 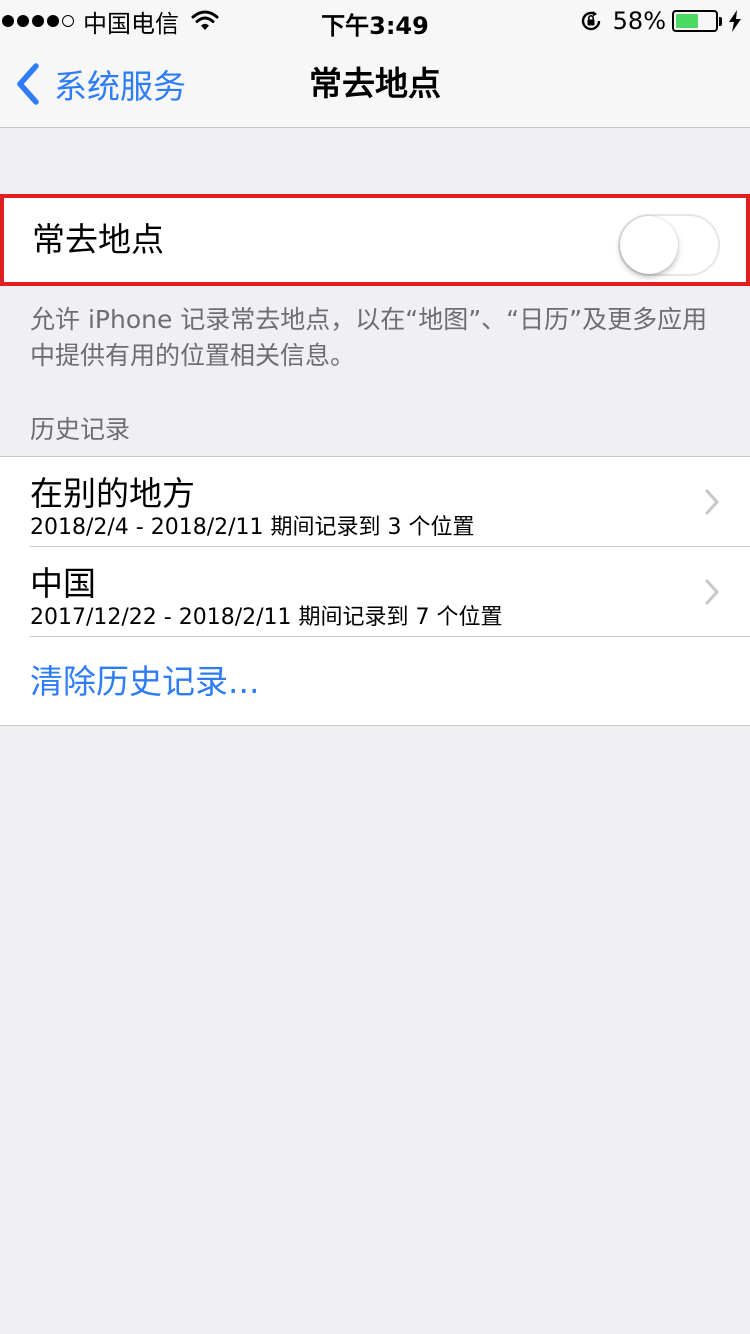 I want to click on switch-knob, so click(x=649, y=245).